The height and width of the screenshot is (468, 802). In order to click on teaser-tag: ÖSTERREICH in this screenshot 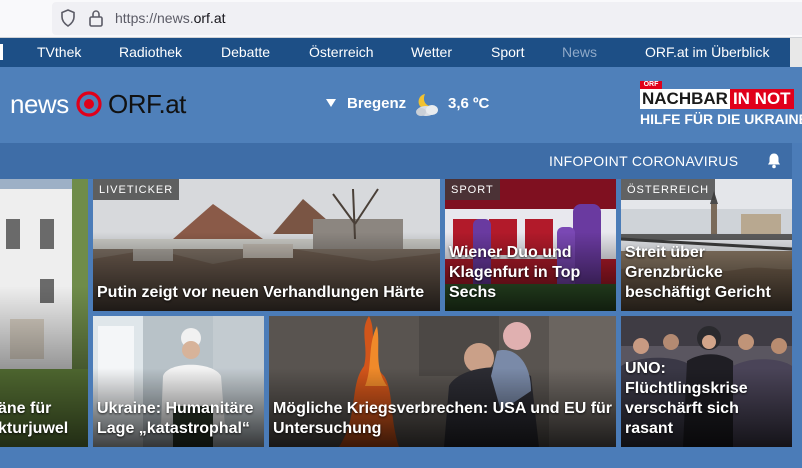, I will do `click(668, 189)`.